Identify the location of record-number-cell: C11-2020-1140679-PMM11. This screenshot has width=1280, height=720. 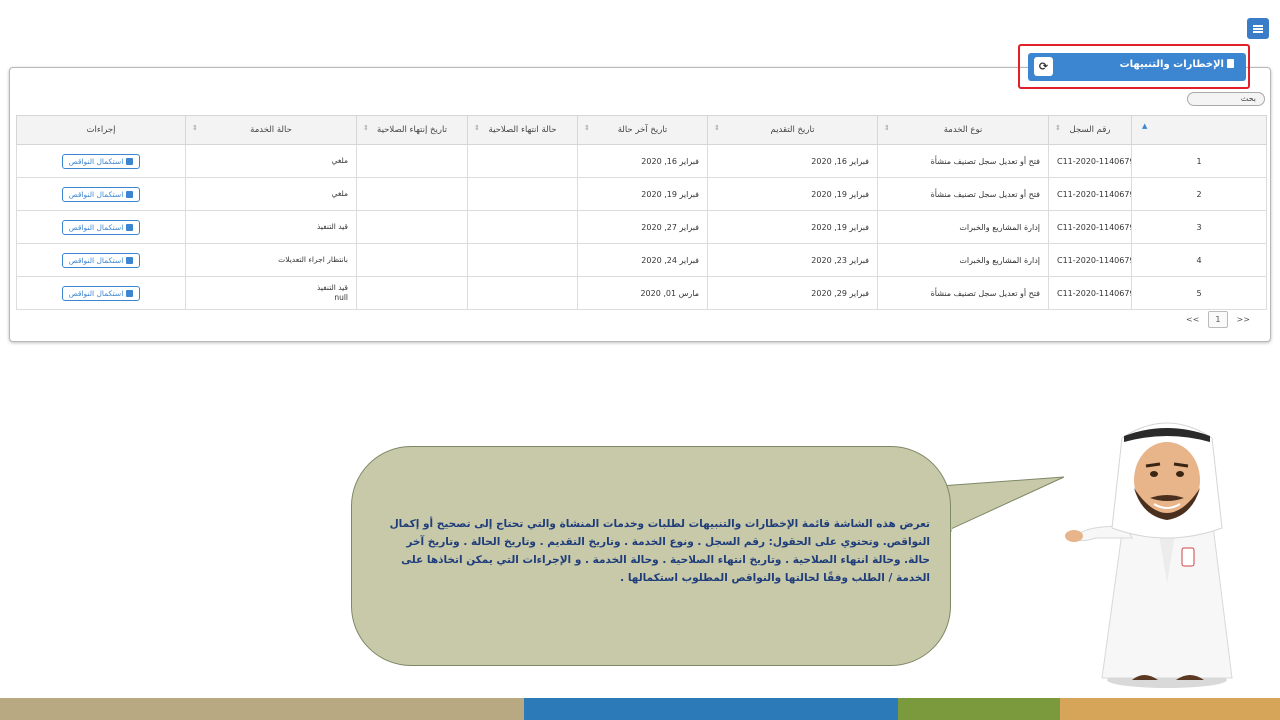
(1090, 227).